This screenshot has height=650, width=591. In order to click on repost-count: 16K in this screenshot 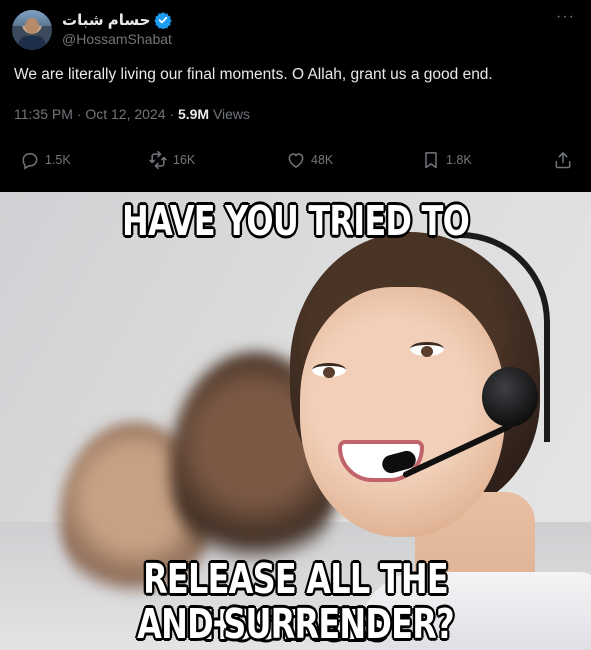, I will do `click(184, 160)`.